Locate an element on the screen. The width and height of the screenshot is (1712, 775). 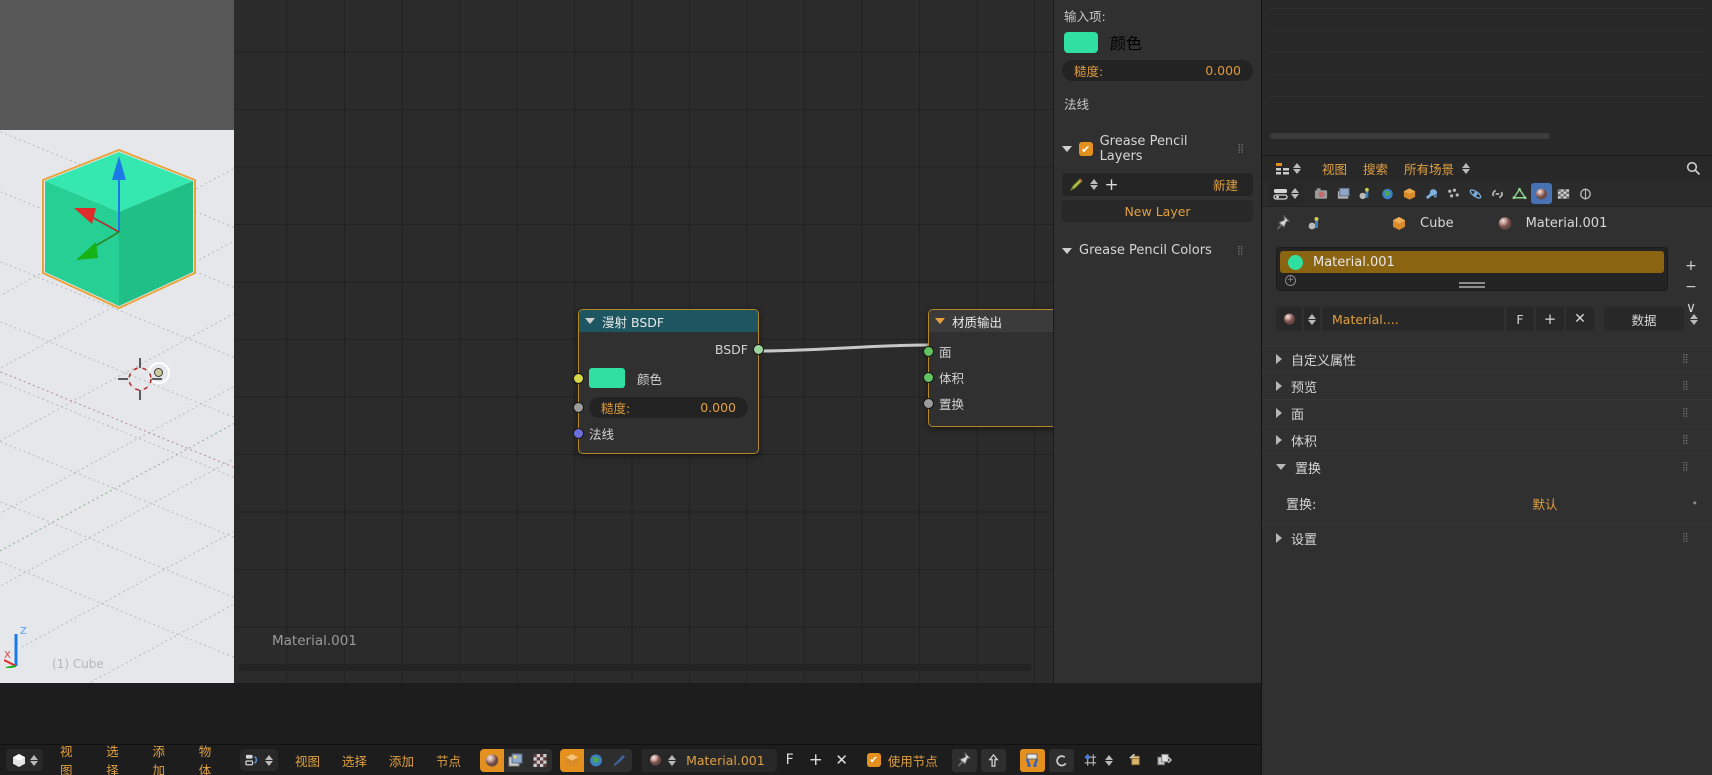
input-socket-surface is located at coordinates (928, 351).